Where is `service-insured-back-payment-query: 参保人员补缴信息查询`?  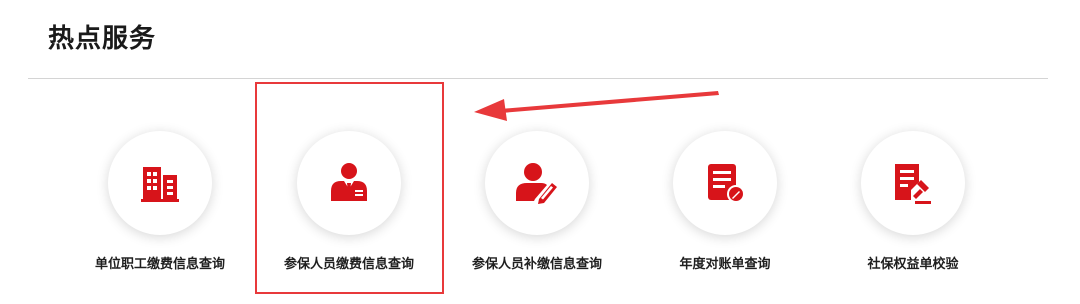
service-insured-back-payment-query: 参保人员补缴信息查询 is located at coordinates (537, 206).